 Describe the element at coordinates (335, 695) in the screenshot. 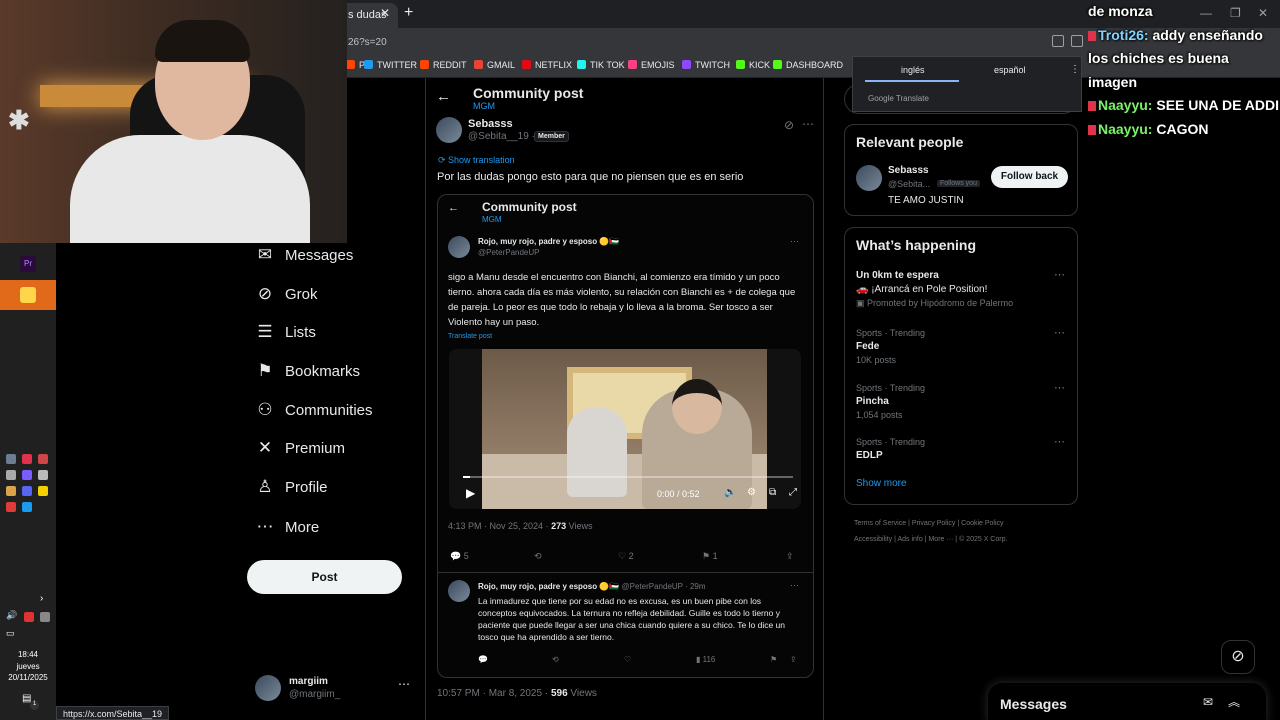

I see `account-switcher: margiim @margiim_ ⋯` at that location.